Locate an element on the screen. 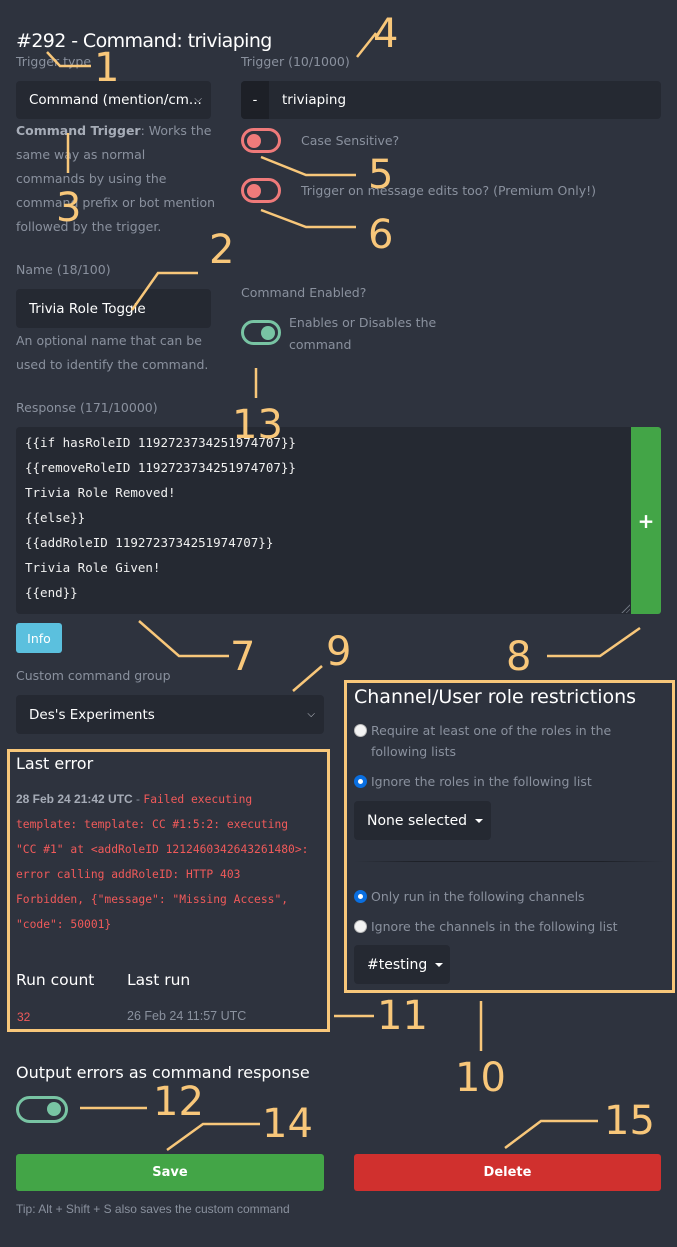  response-line: {{else}} is located at coordinates (55, 517).